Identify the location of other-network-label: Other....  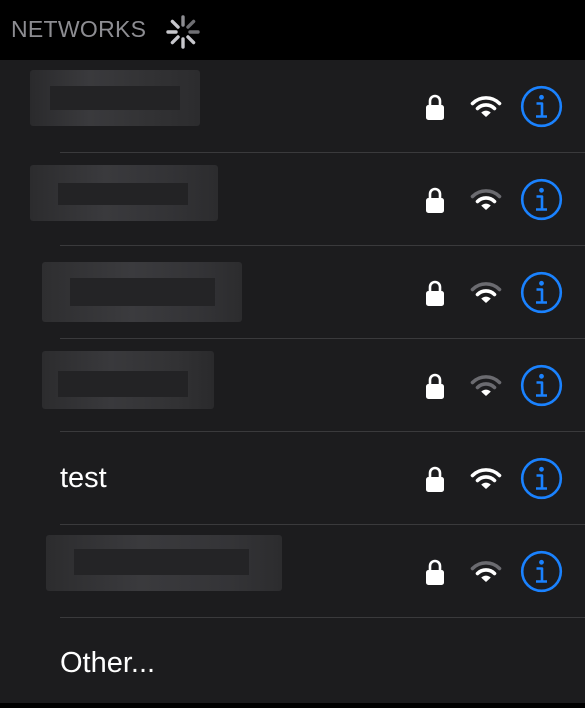
(108, 663).